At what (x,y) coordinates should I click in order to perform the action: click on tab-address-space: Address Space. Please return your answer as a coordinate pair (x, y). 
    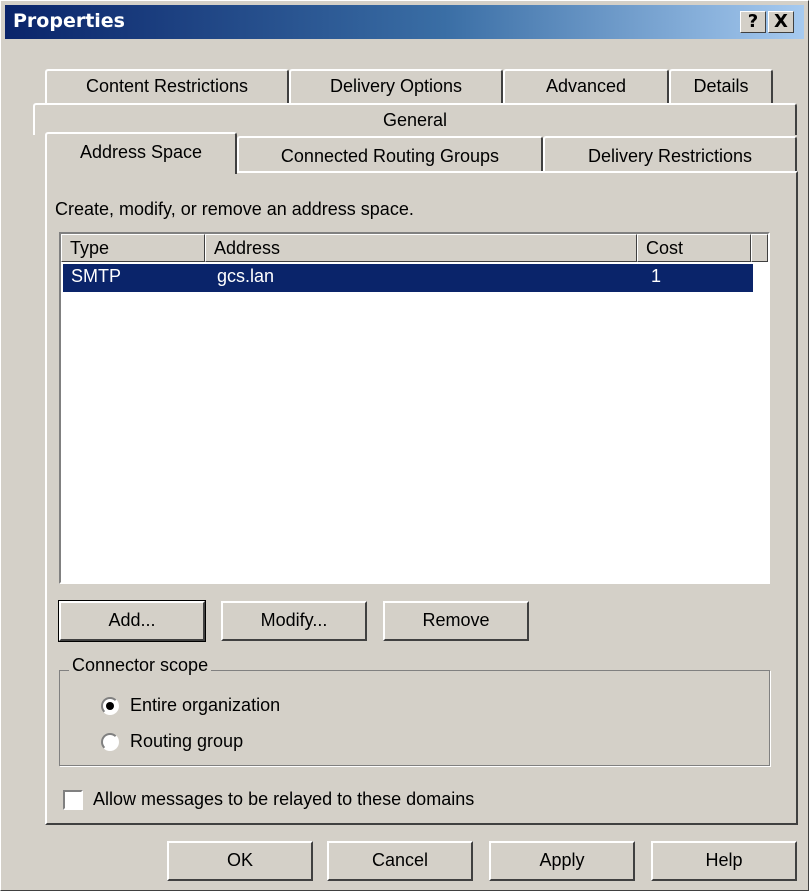
    Looking at the image, I should click on (141, 153).